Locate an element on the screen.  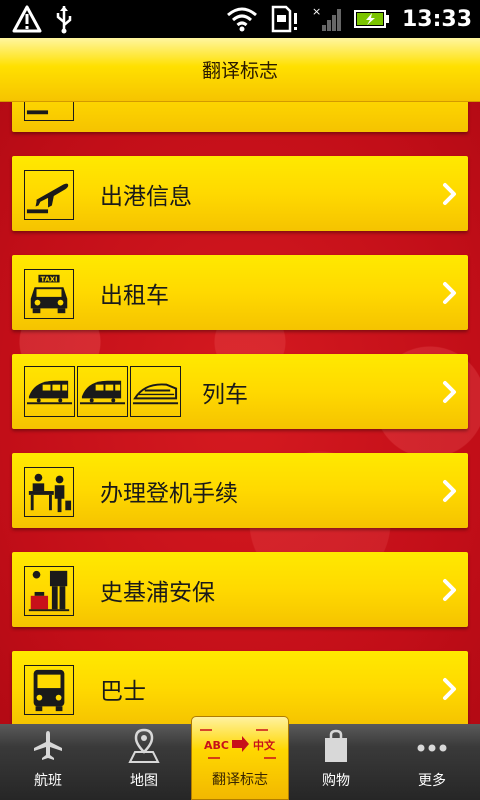
taxi-icon: TAXI is located at coordinates (49, 294).